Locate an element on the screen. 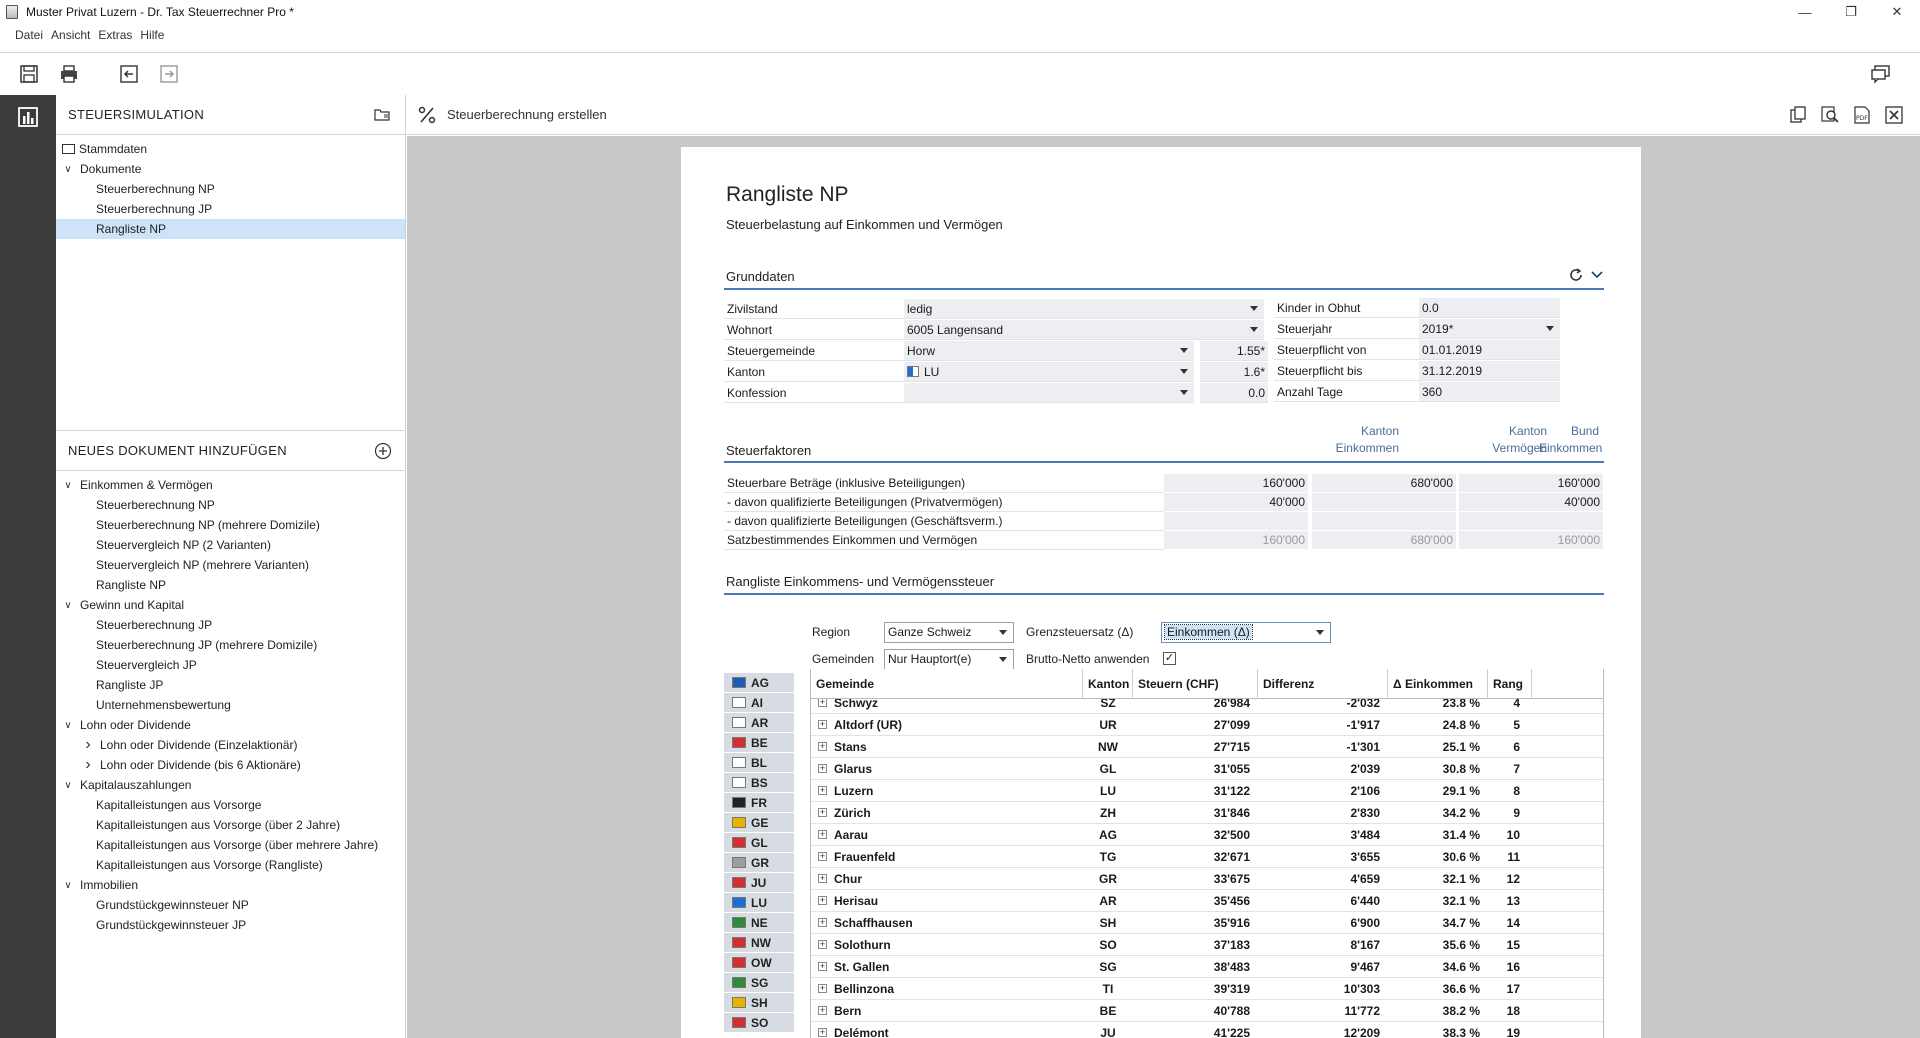 Image resolution: width=1920 pixels, height=1038 pixels. table-row: + Bern BE 40'788 11'772 38.2 % 18 is located at coordinates (1207, 1011).